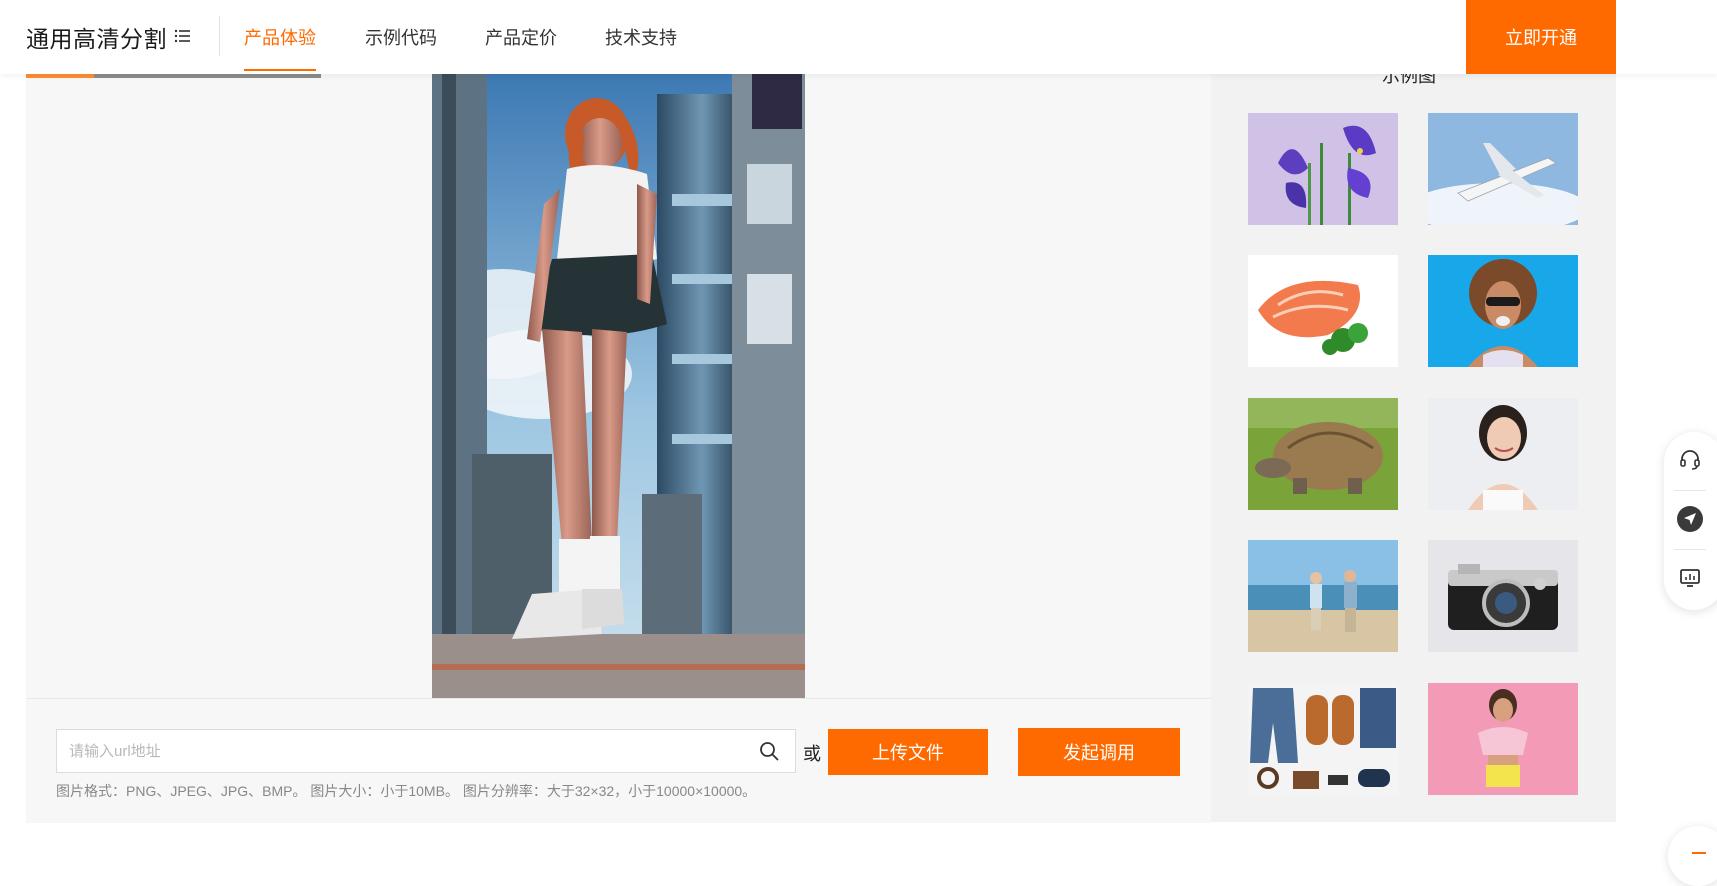 The image size is (1717, 886). I want to click on feedback-button, so click(1690, 519).